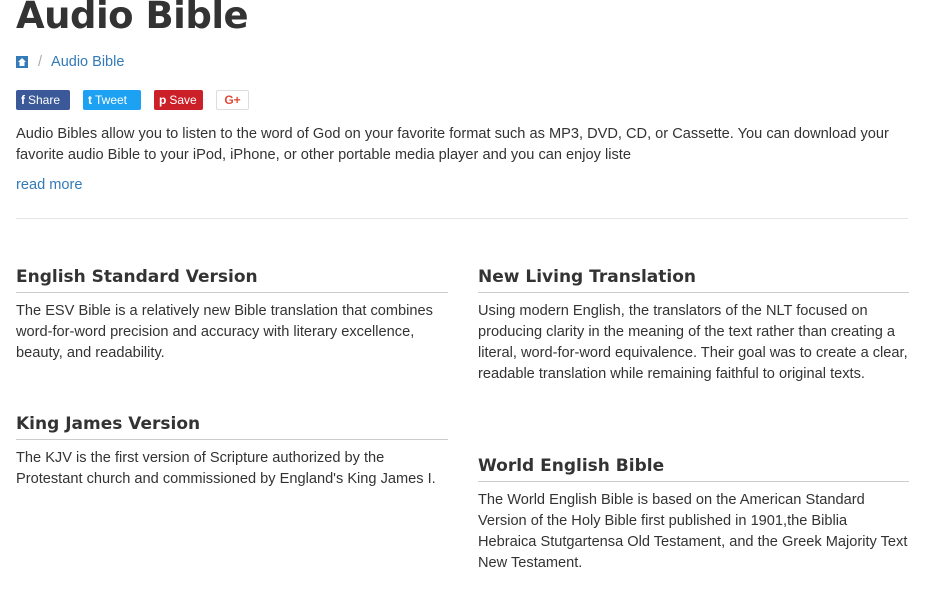 This screenshot has width=925, height=596. I want to click on share-buttons: f Share t Tweet p Save G+, so click(139, 100).